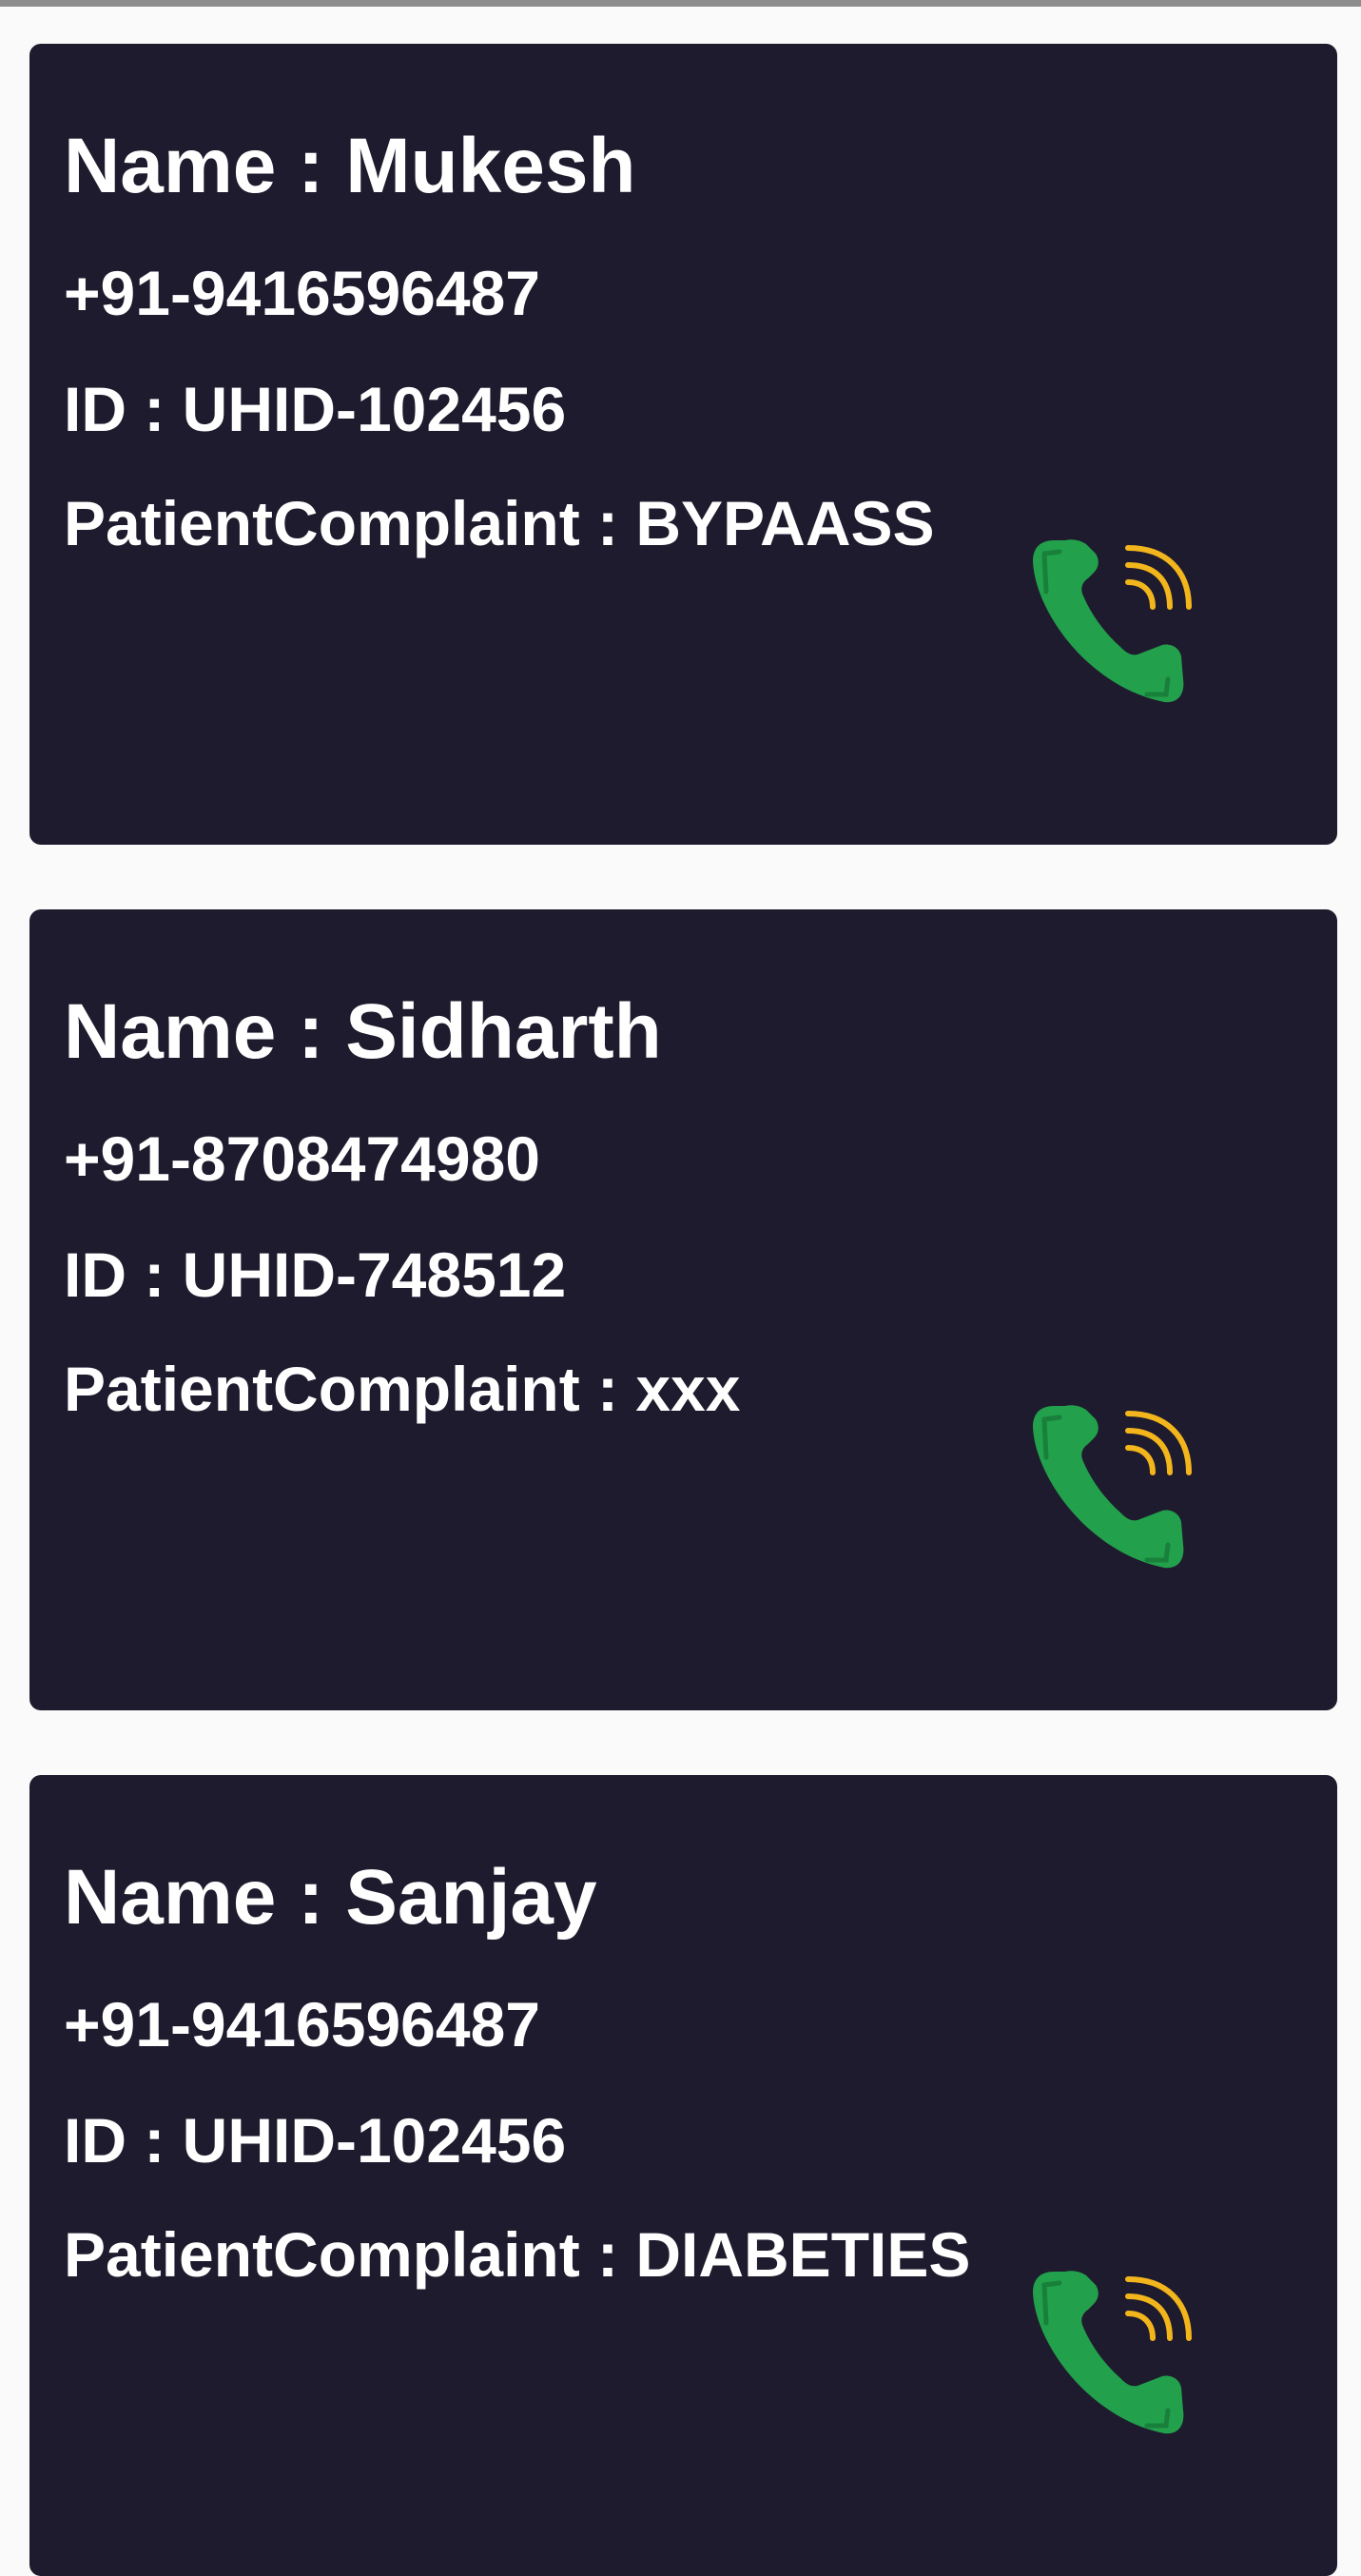 Image resolution: width=1361 pixels, height=2576 pixels. Describe the element at coordinates (500, 523) in the screenshot. I see `patient-complaint: PatientComplaint : BYPAASS` at that location.